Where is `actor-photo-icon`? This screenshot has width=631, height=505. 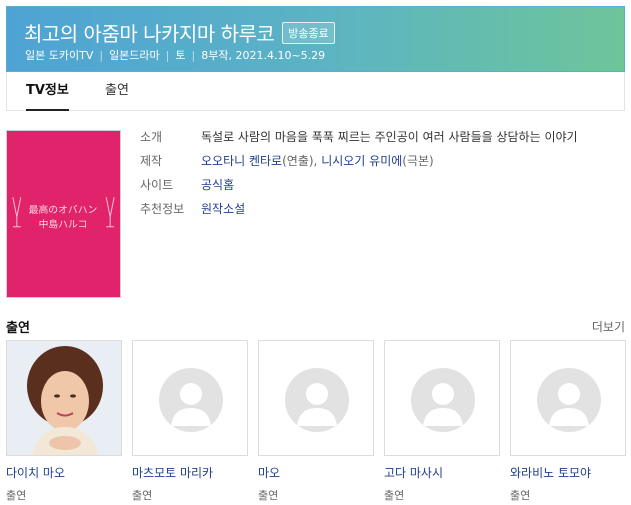 actor-photo-icon is located at coordinates (64, 398).